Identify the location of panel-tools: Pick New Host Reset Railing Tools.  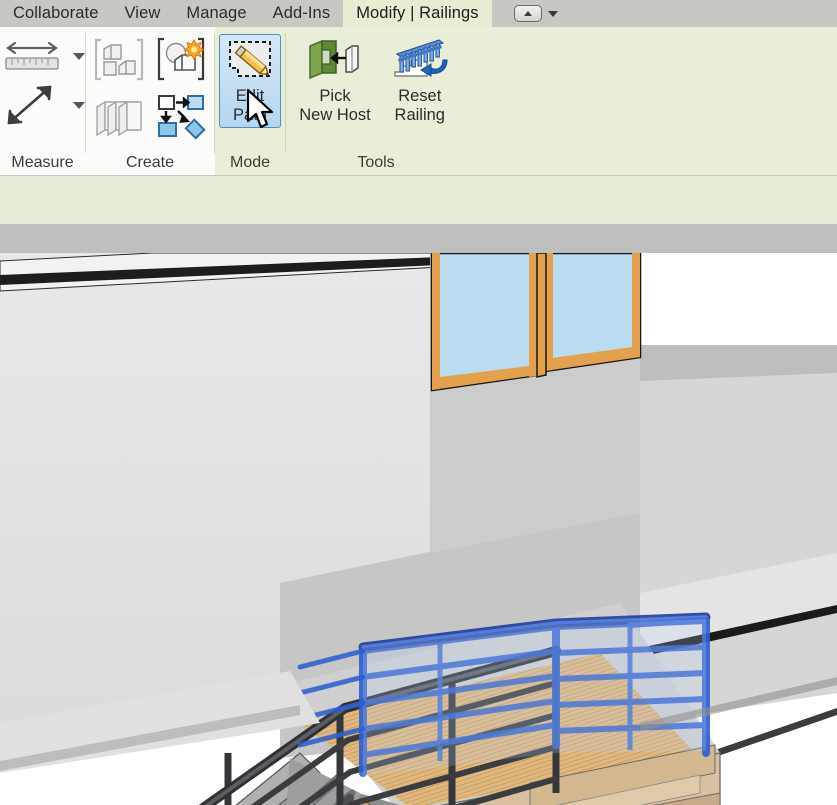
(376, 101).